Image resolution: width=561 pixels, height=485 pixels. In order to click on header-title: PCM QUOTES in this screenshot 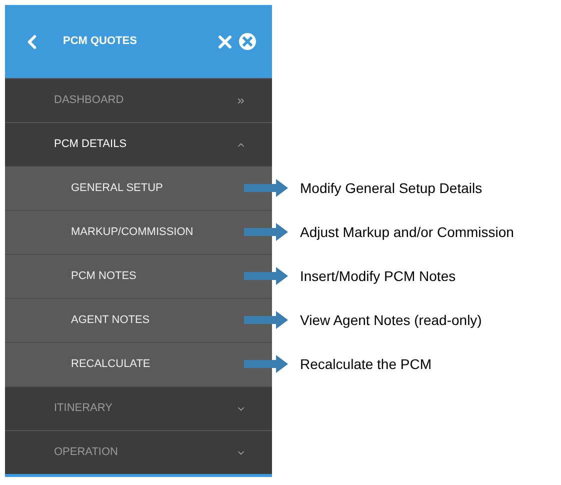, I will do `click(100, 42)`.